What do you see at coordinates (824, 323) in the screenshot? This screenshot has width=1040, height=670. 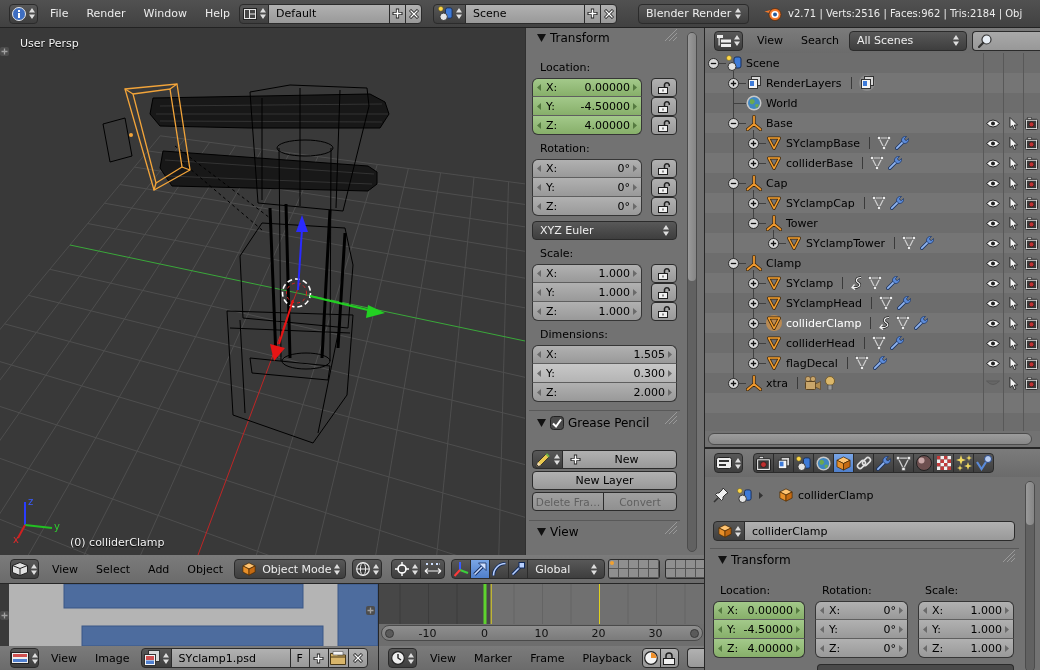 I see `outliner-item: colliderClamp` at bounding box center [824, 323].